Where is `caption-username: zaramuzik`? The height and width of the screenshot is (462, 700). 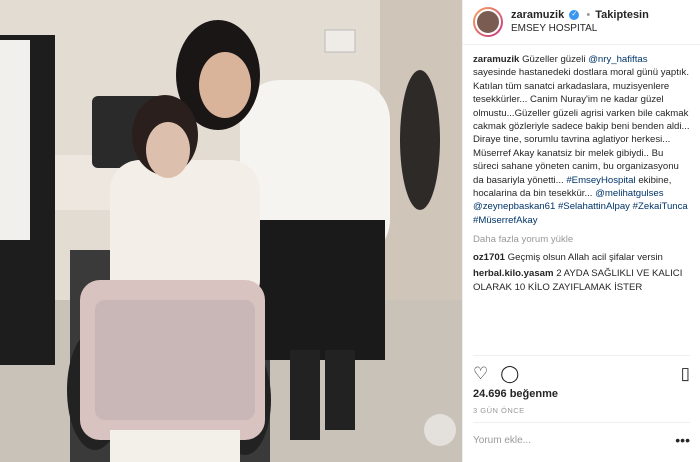 caption-username: zaramuzik is located at coordinates (496, 59).